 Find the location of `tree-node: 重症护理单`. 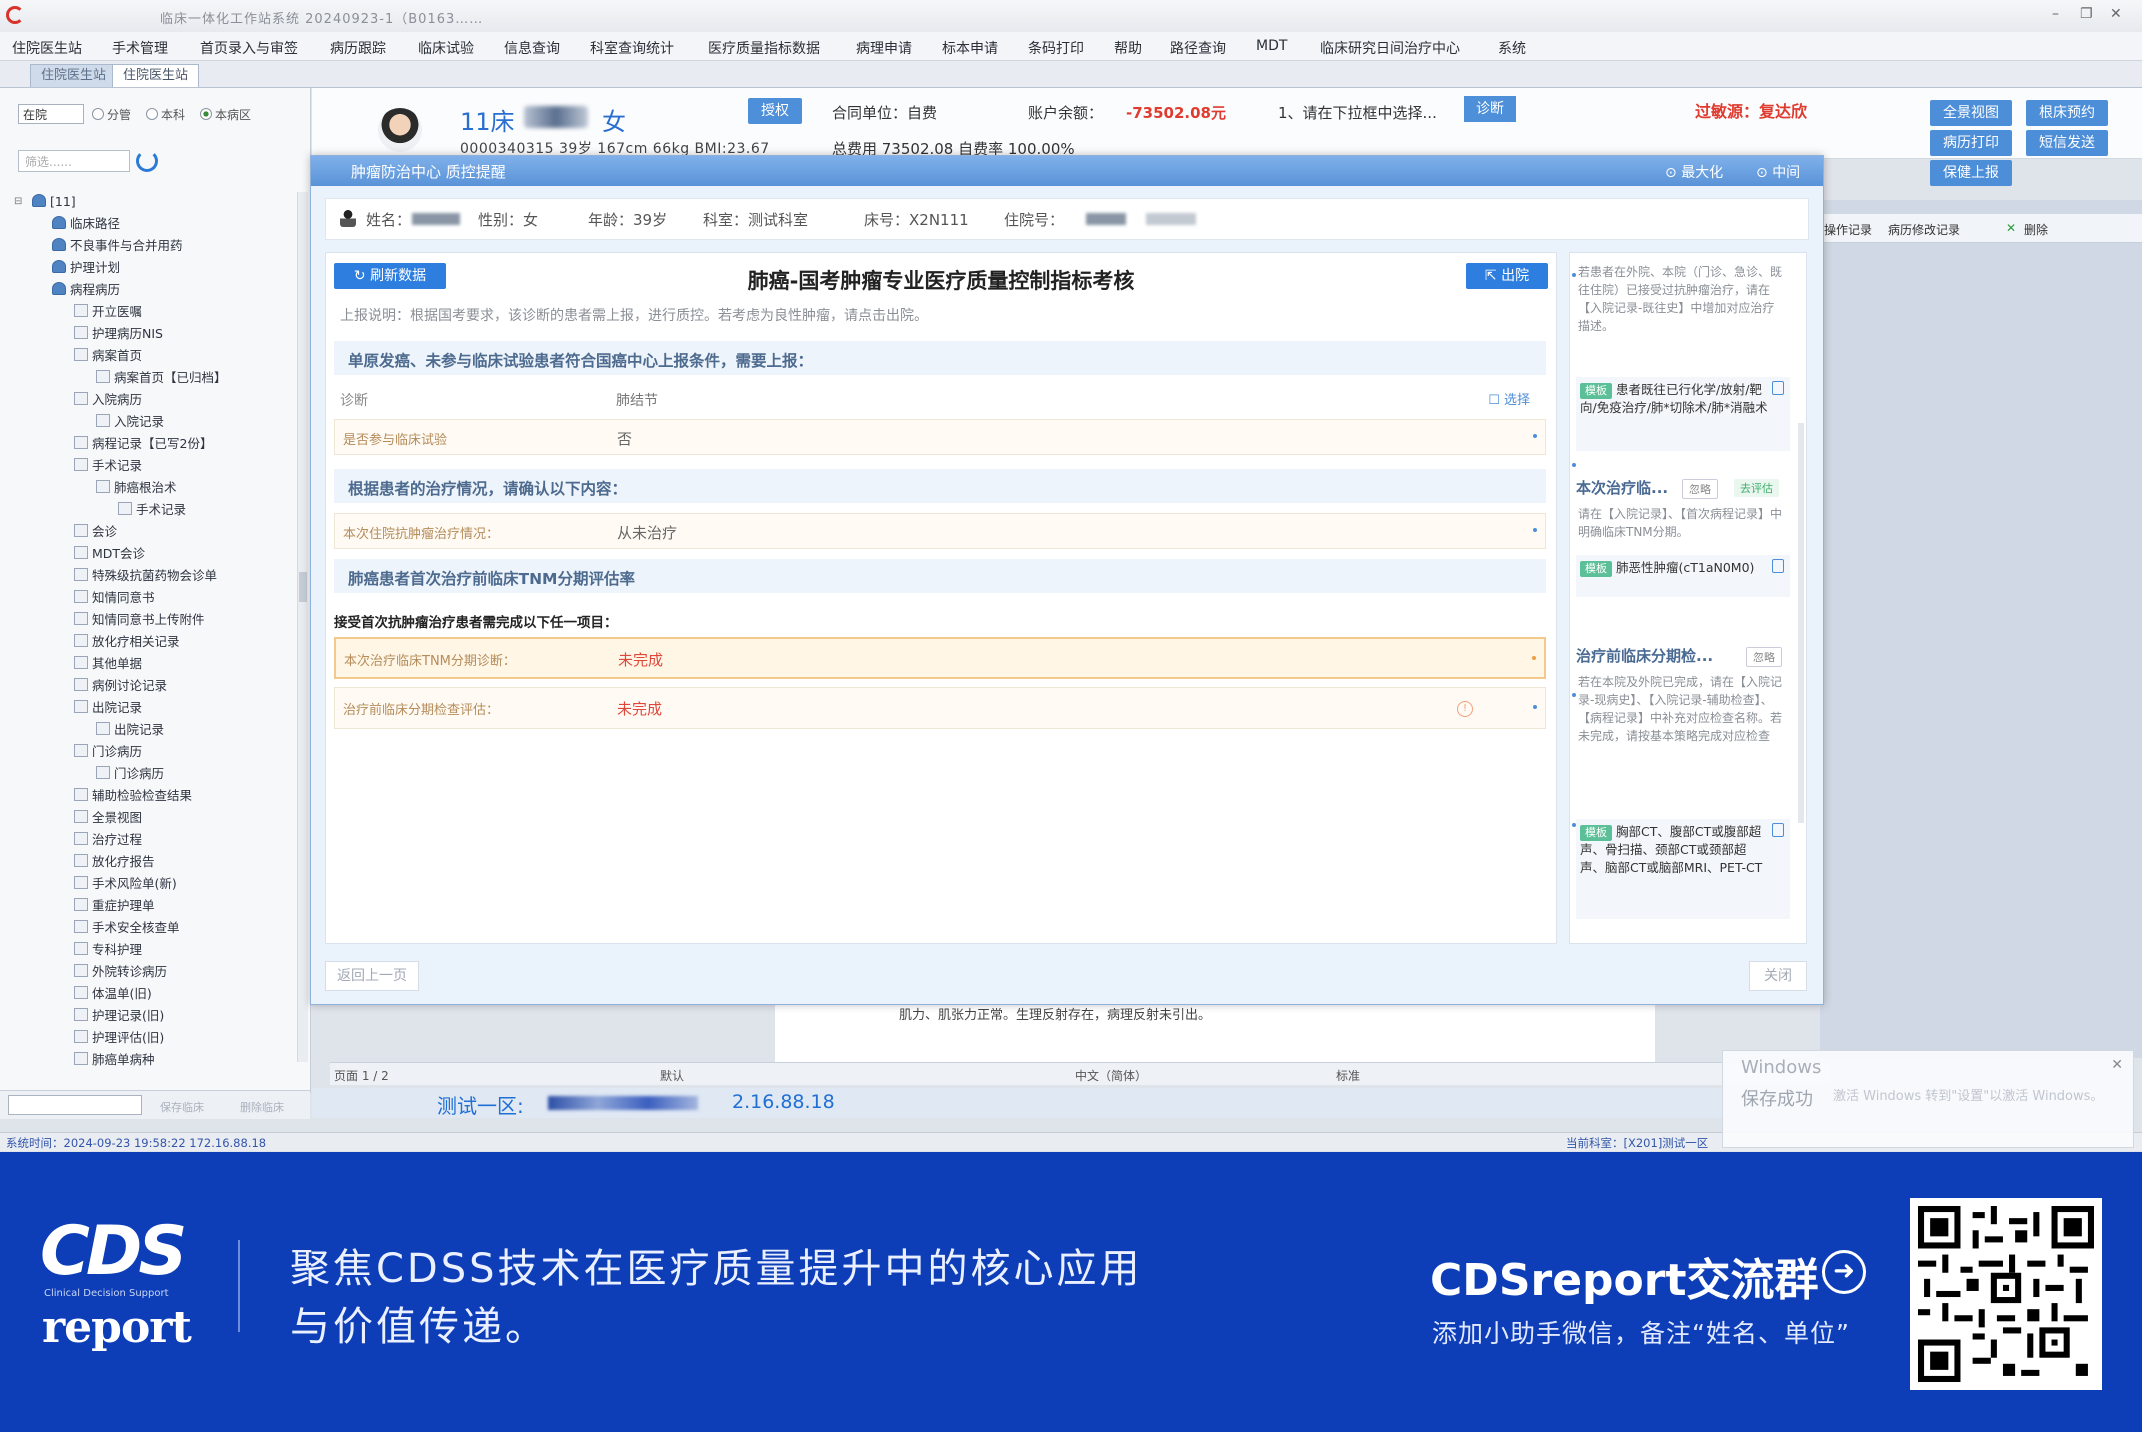

tree-node: 重症护理单 is located at coordinates (114, 906).